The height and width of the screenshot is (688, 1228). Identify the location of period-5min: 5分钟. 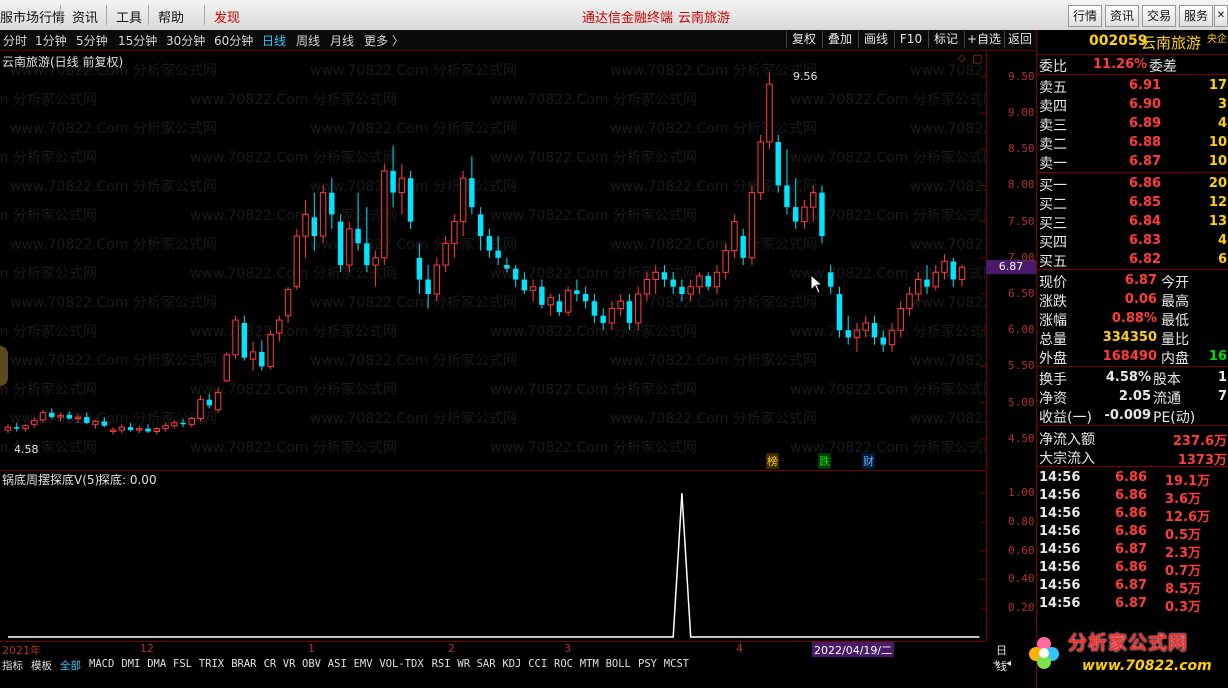
(92, 40).